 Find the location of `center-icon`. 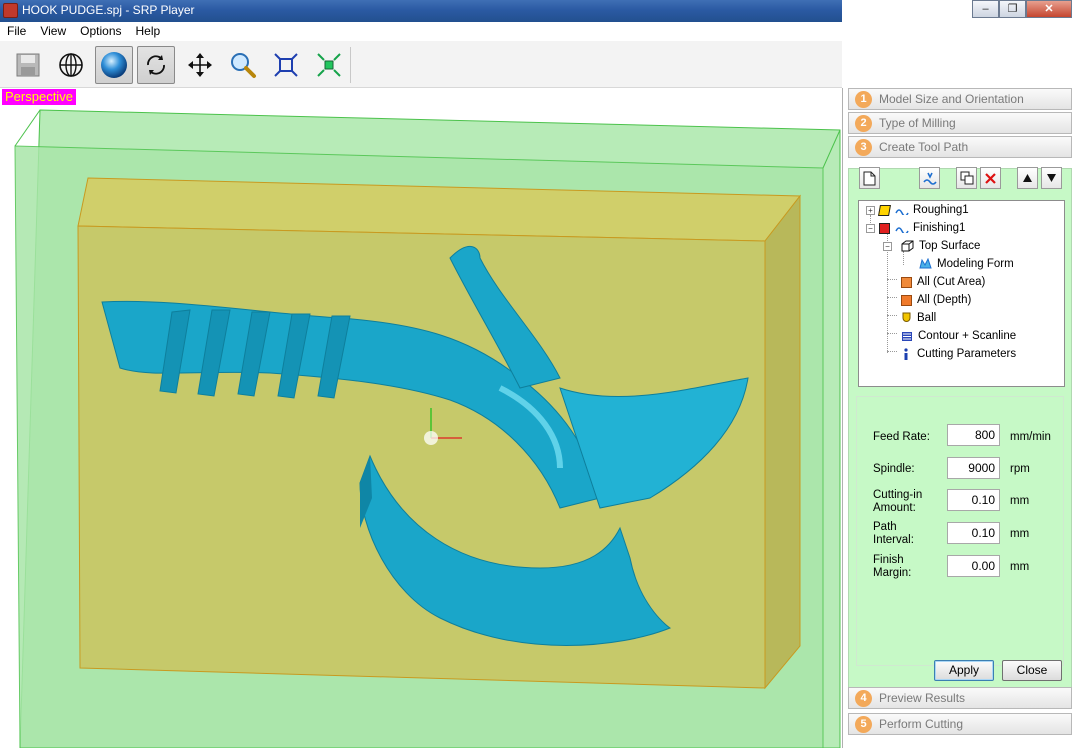

center-icon is located at coordinates (329, 65).